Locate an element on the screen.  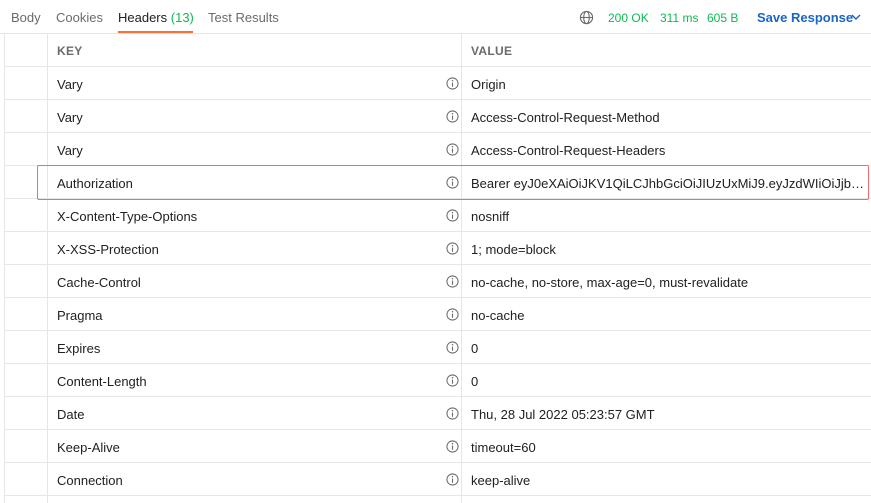
table-row: Keep-Alive timeout=60 is located at coordinates (437, 446).